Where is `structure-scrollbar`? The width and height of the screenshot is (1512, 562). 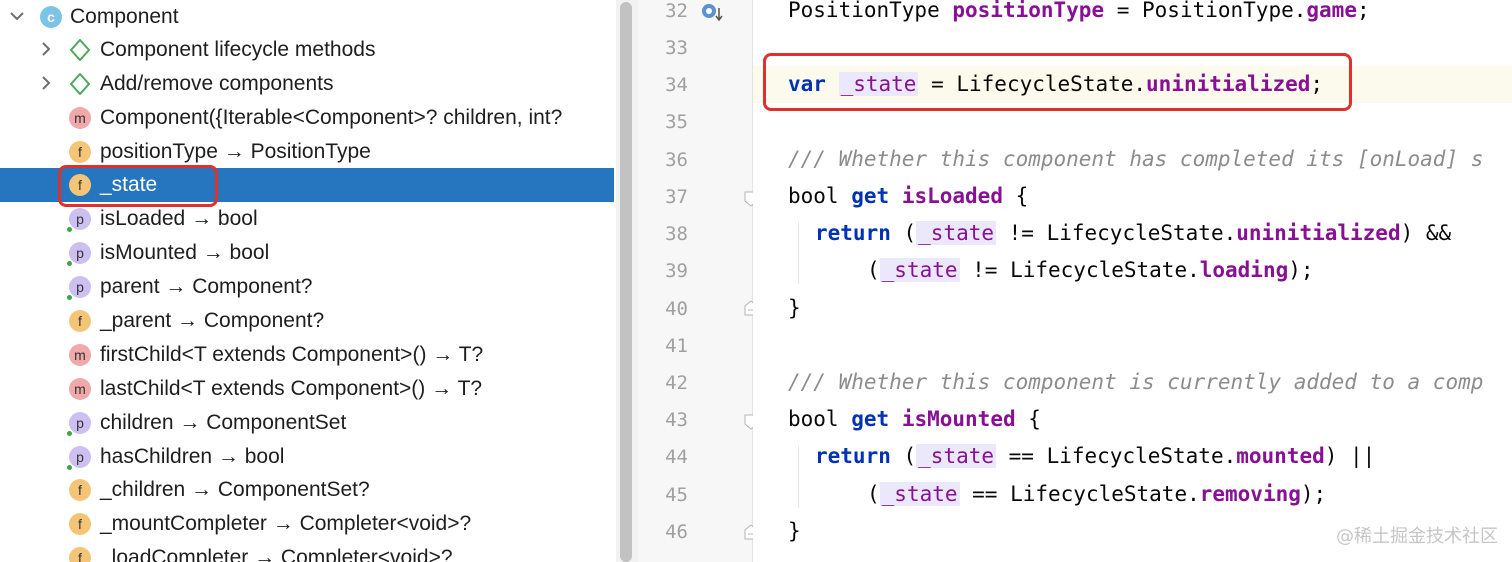 structure-scrollbar is located at coordinates (627, 281).